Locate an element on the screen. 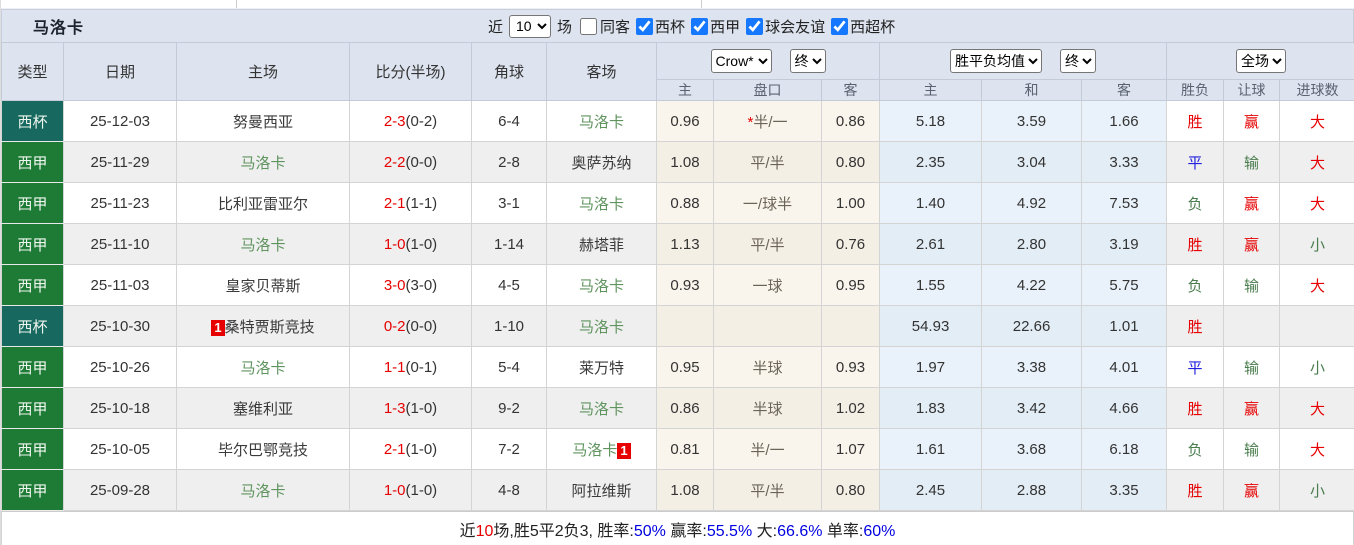  away-odds-cell: 0.93 is located at coordinates (850, 367).